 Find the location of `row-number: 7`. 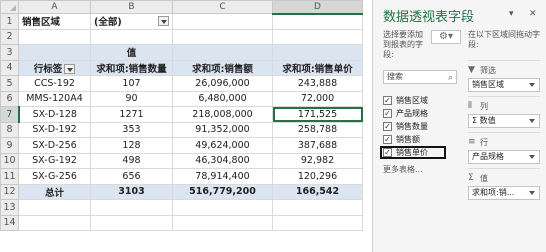

row-number: 7 is located at coordinates (10, 114).